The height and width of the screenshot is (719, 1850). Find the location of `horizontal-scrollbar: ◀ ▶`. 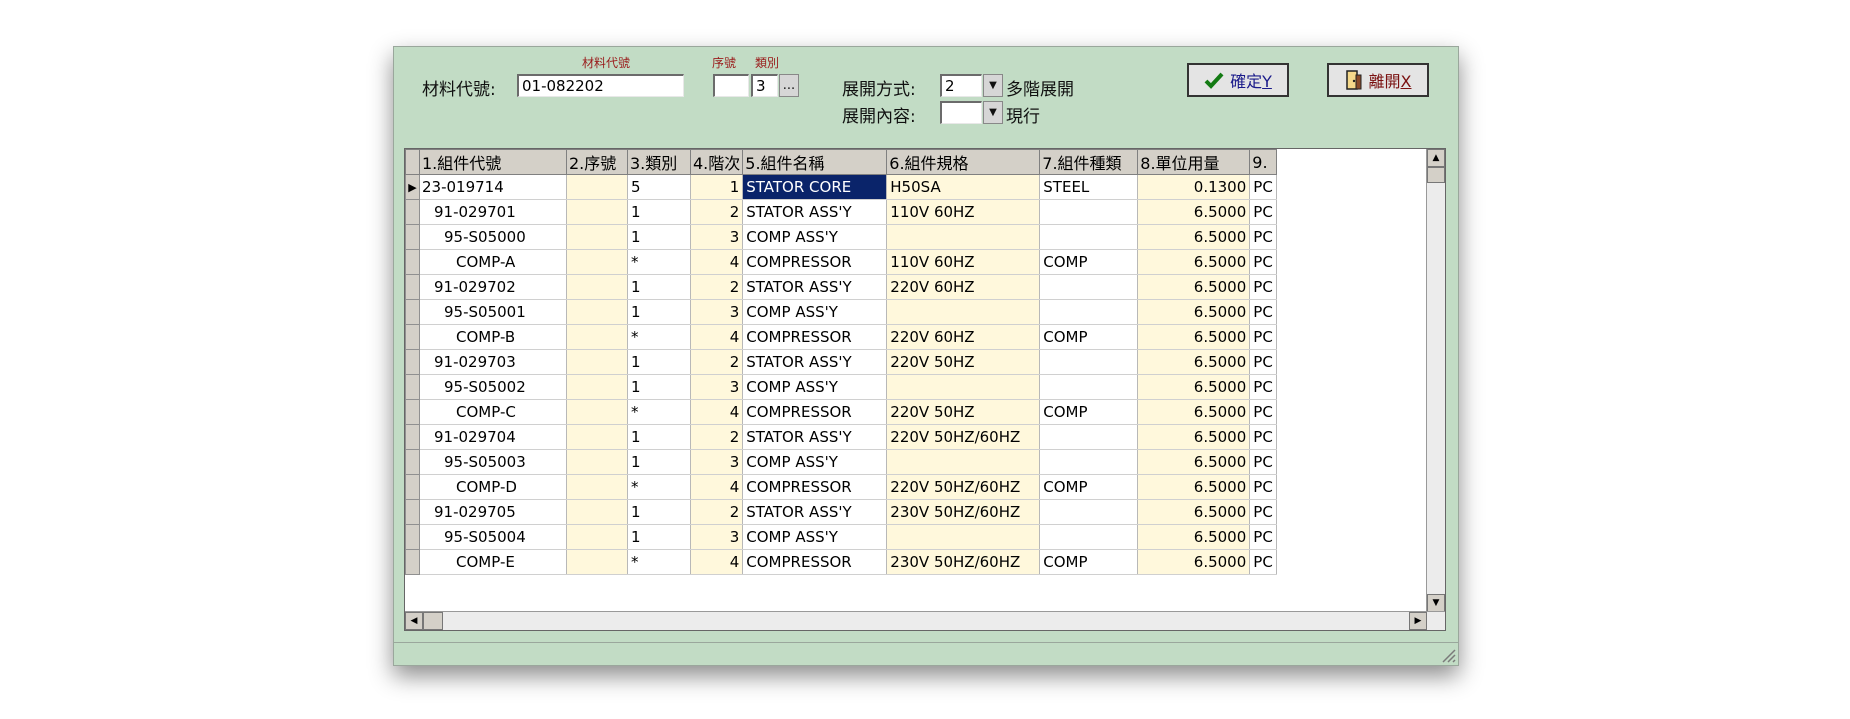

horizontal-scrollbar: ◀ ▶ is located at coordinates (925, 620).